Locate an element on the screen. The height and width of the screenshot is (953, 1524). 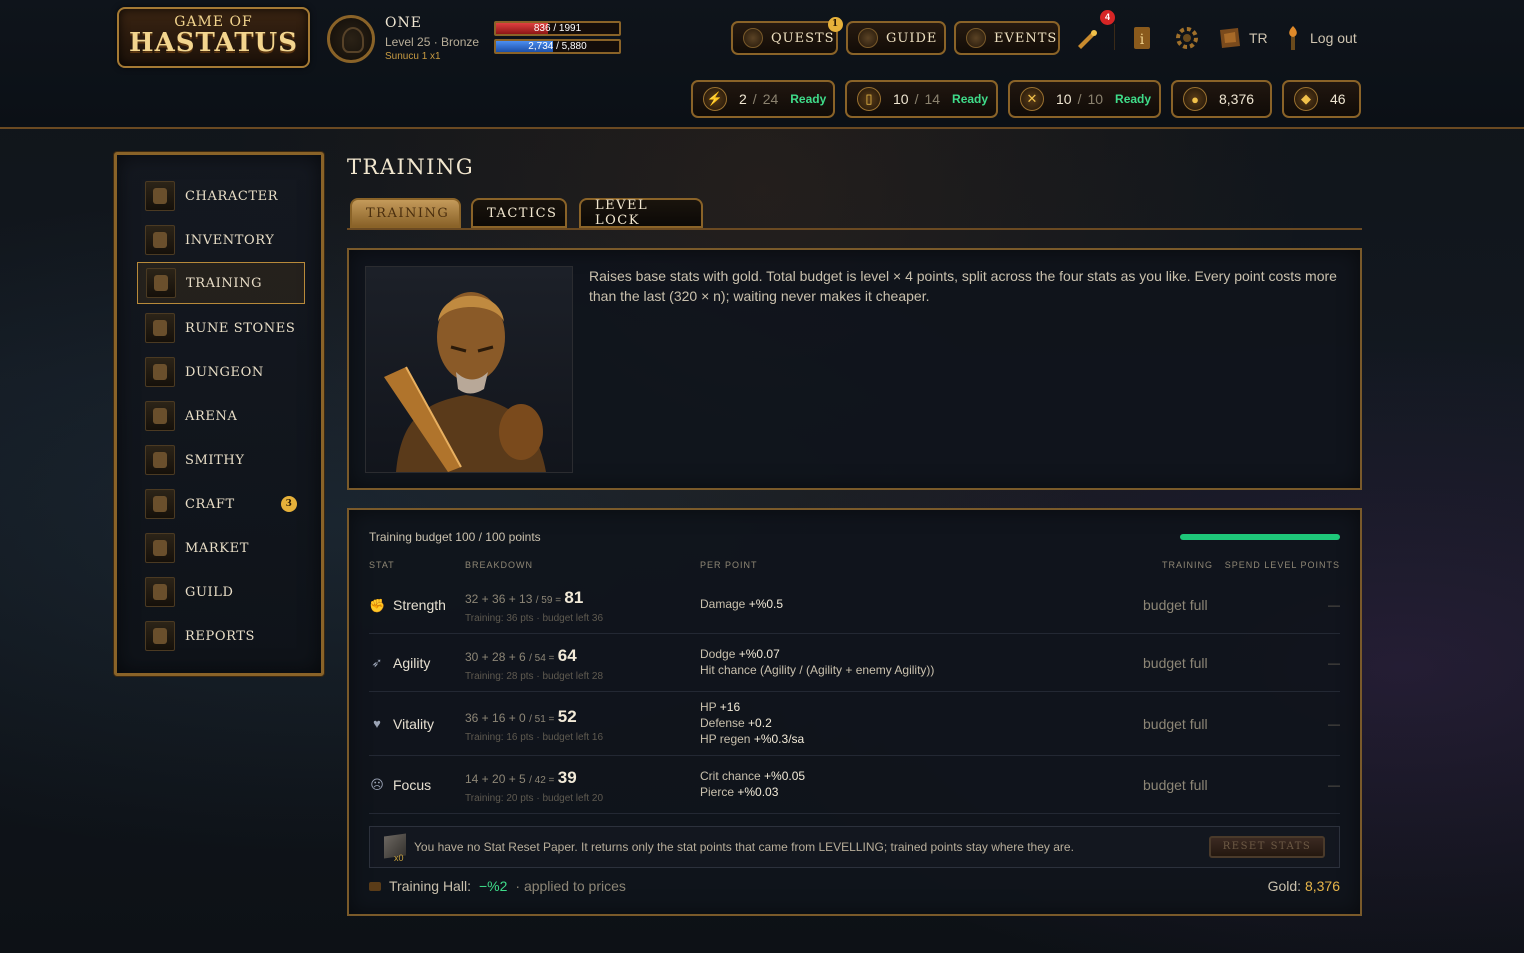
col-header-spend: SPEND LEVEL POINTS is located at coordinates (1282, 565).